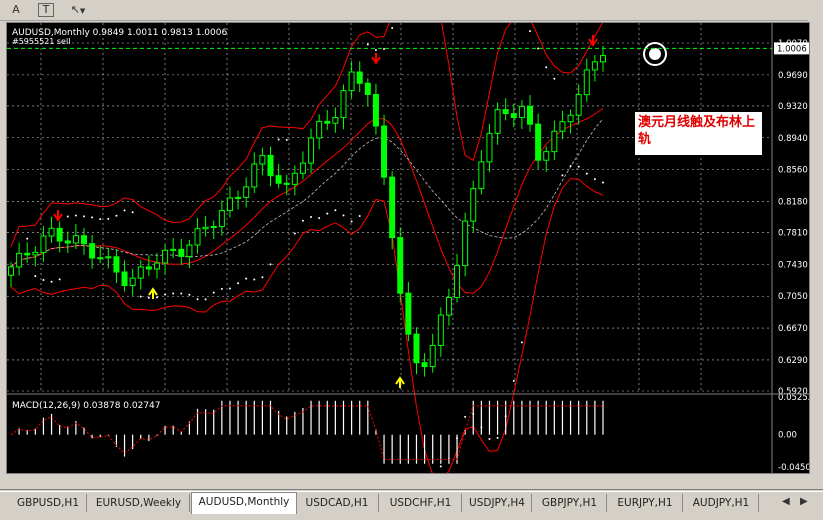 Image resolution: width=823 pixels, height=520 pixels. Describe the element at coordinates (411, 10) in the screenshot. I see `drawing-toolbar: A T ↖▼` at that location.